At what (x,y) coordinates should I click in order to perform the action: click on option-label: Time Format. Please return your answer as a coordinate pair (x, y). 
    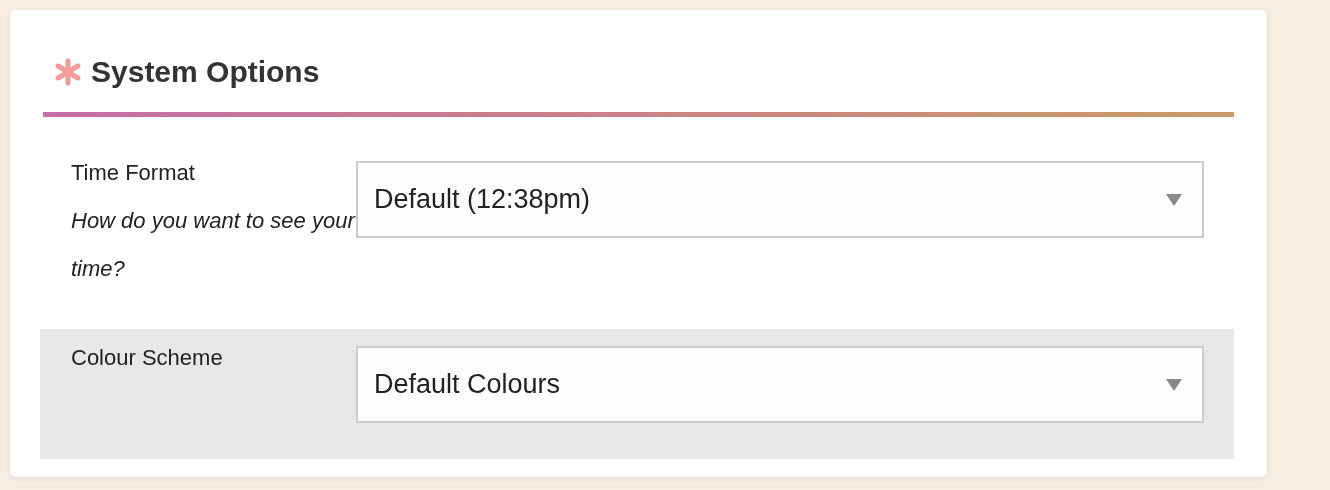
    Looking at the image, I should click on (133, 173).